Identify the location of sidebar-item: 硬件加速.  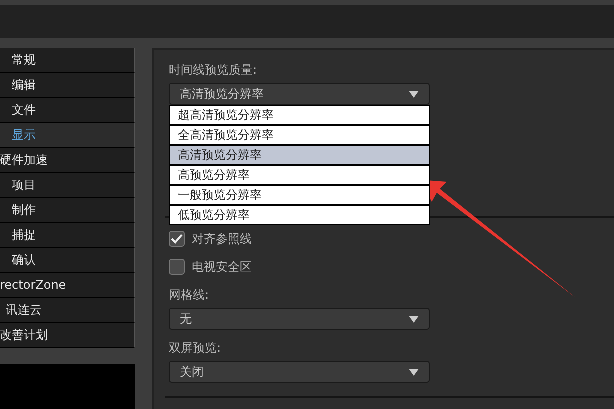
(67, 160).